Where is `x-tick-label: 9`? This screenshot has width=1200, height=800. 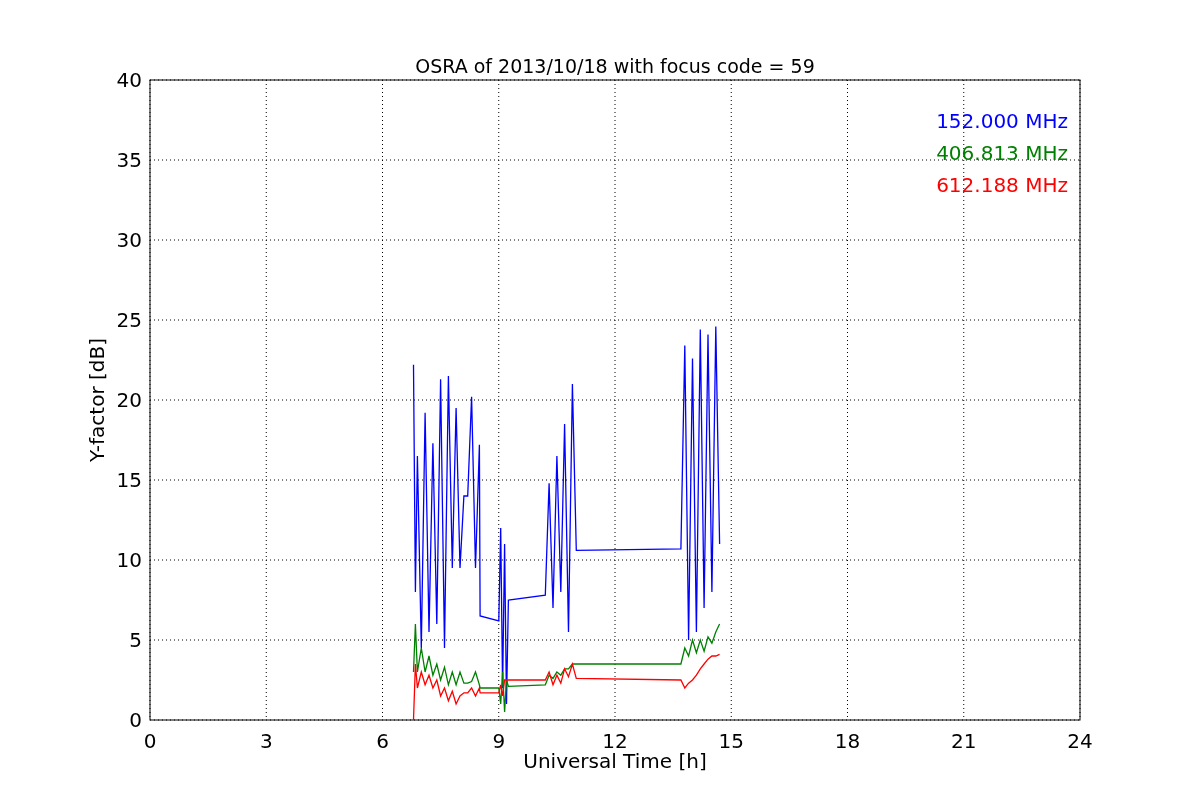
x-tick-label: 9 is located at coordinates (499, 741).